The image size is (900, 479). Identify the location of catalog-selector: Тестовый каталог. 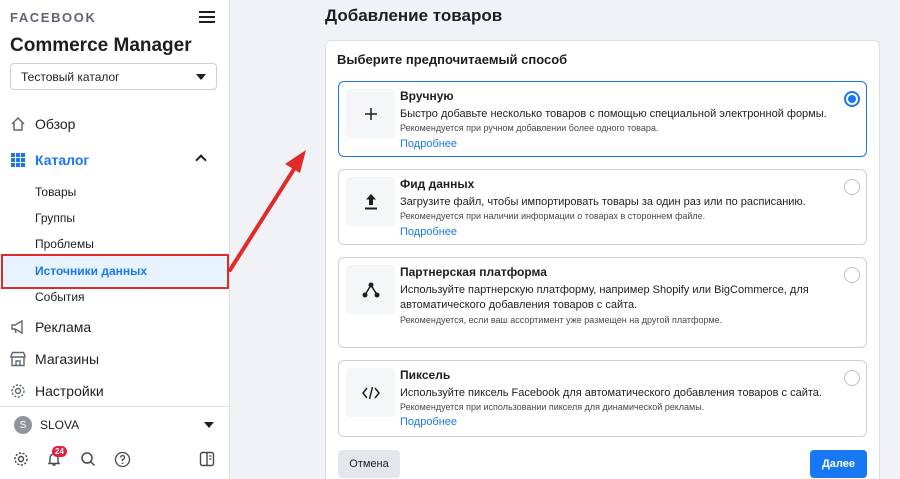
(113, 76).